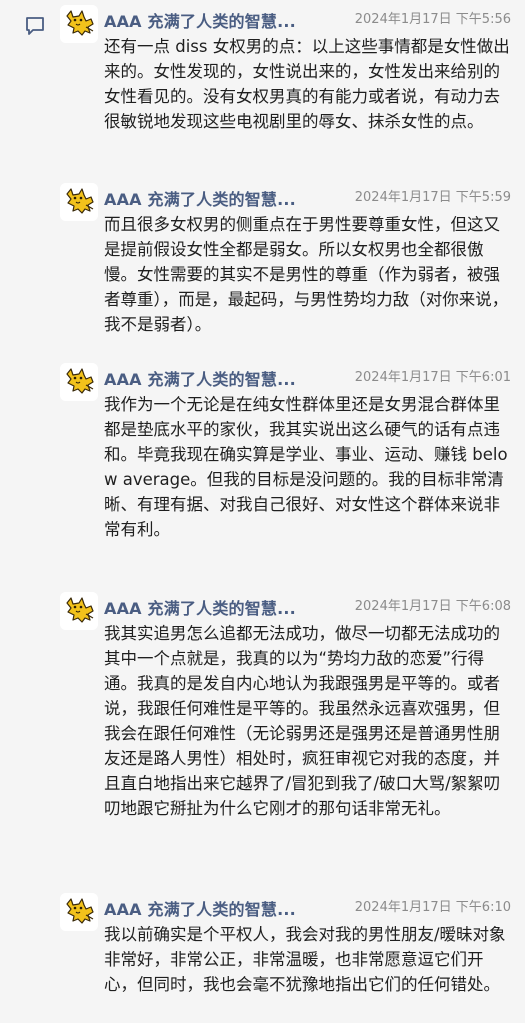 The height and width of the screenshot is (1023, 525). Describe the element at coordinates (35, 26) in the screenshot. I see `comment-icon` at that location.